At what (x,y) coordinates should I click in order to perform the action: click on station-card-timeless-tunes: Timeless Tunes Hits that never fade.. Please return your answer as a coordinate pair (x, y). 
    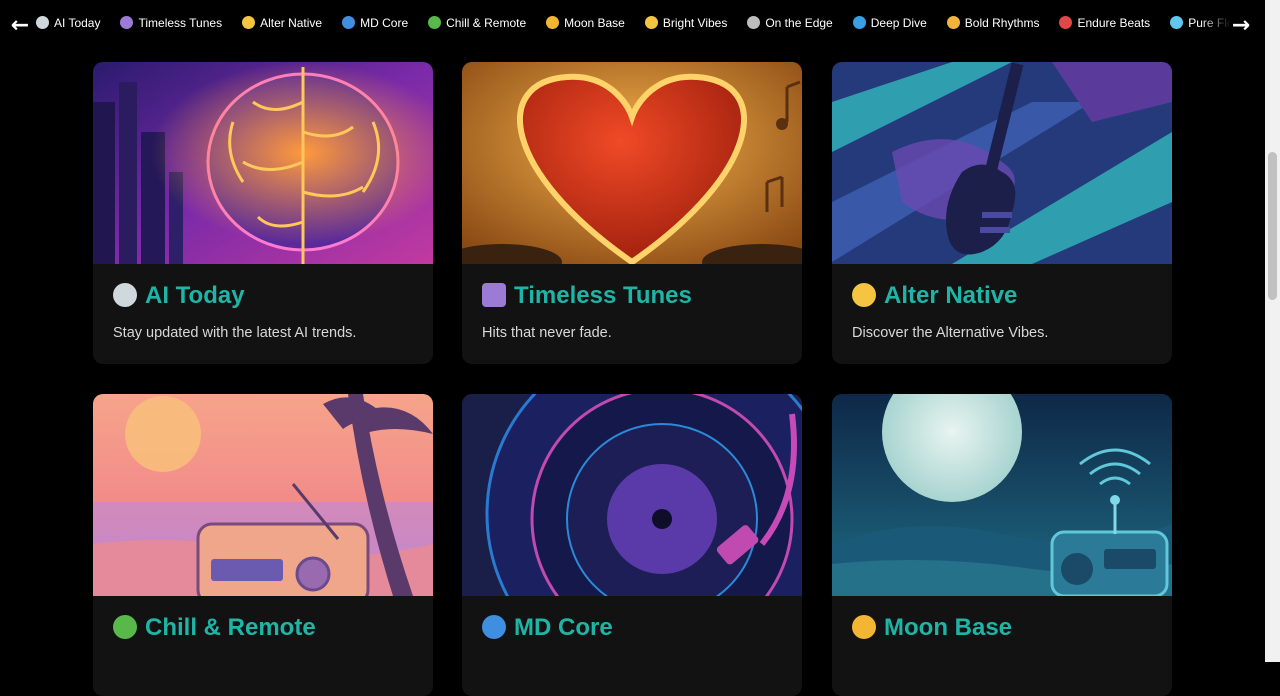
    Looking at the image, I should click on (632, 213).